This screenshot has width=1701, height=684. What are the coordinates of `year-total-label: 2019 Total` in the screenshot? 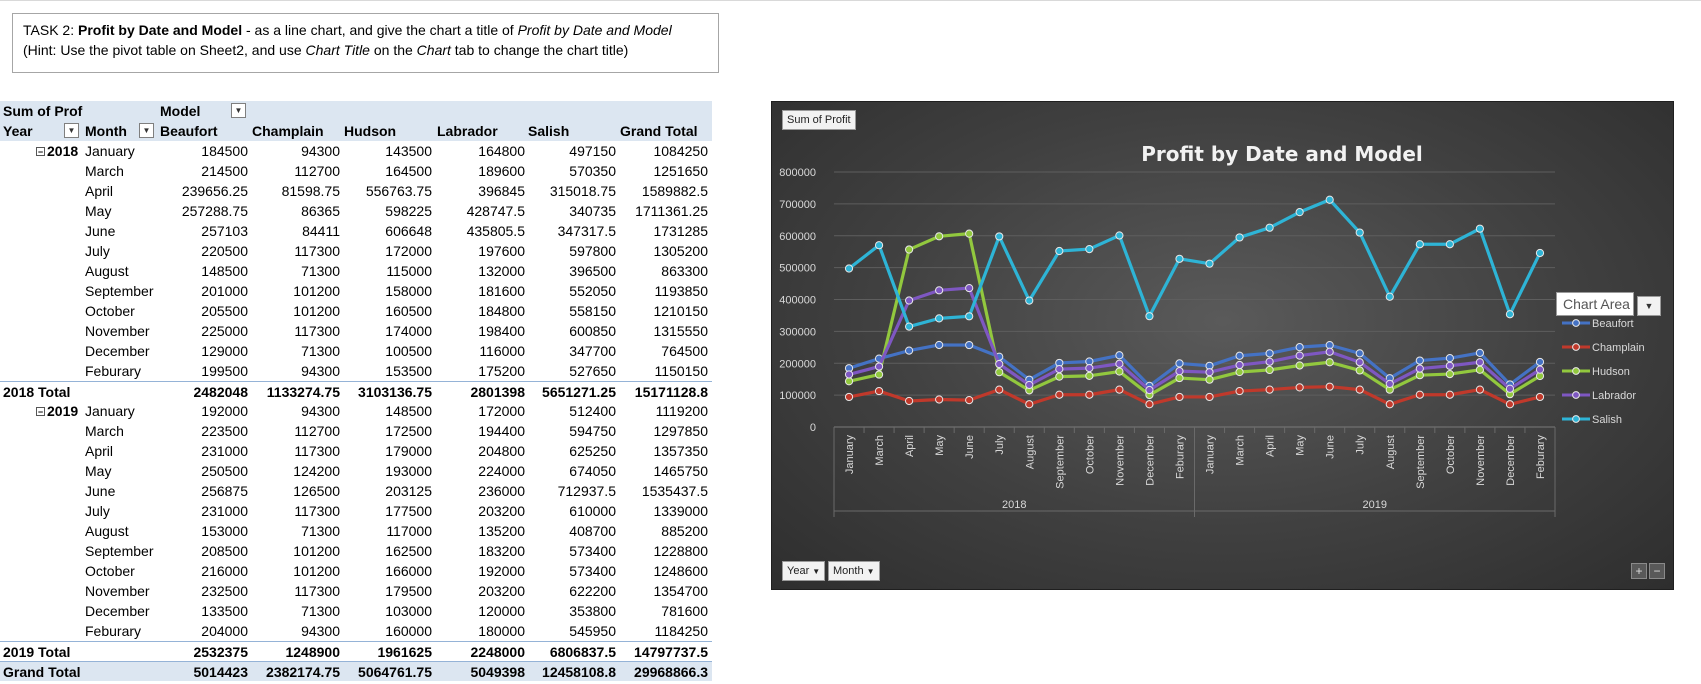 It's located at (63, 652).